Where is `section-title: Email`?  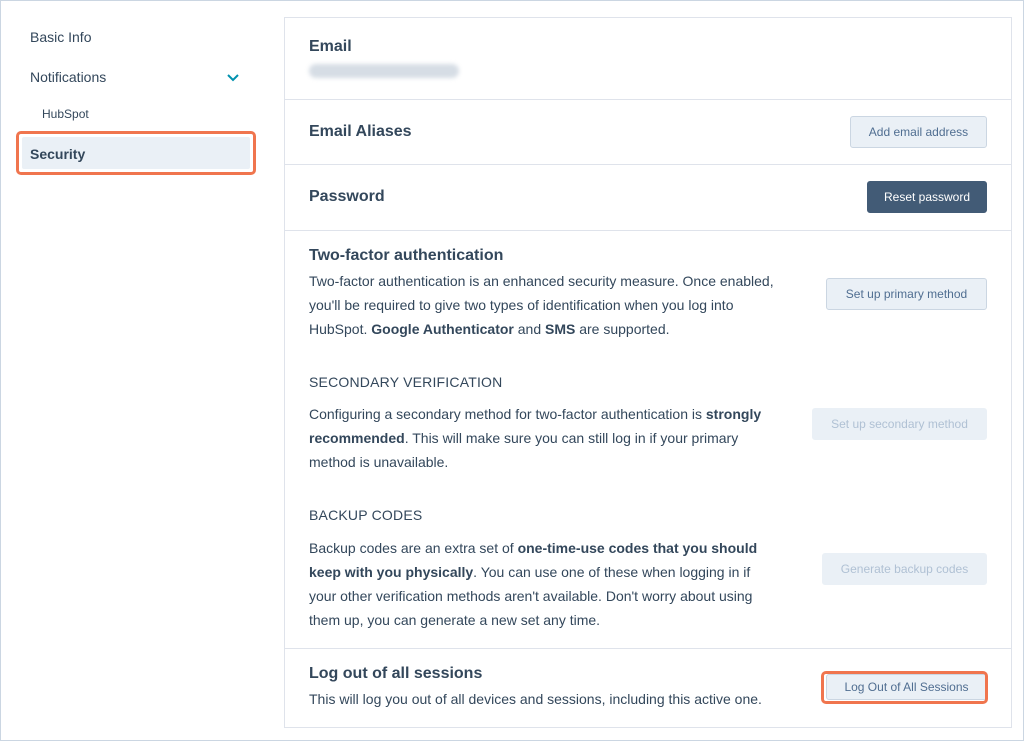
section-title: Email is located at coordinates (330, 46).